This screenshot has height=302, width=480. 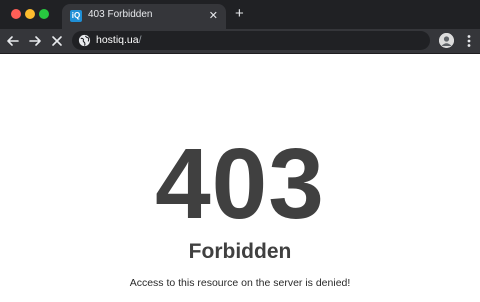 What do you see at coordinates (30, 14) in the screenshot?
I see `window-minimize-button` at bounding box center [30, 14].